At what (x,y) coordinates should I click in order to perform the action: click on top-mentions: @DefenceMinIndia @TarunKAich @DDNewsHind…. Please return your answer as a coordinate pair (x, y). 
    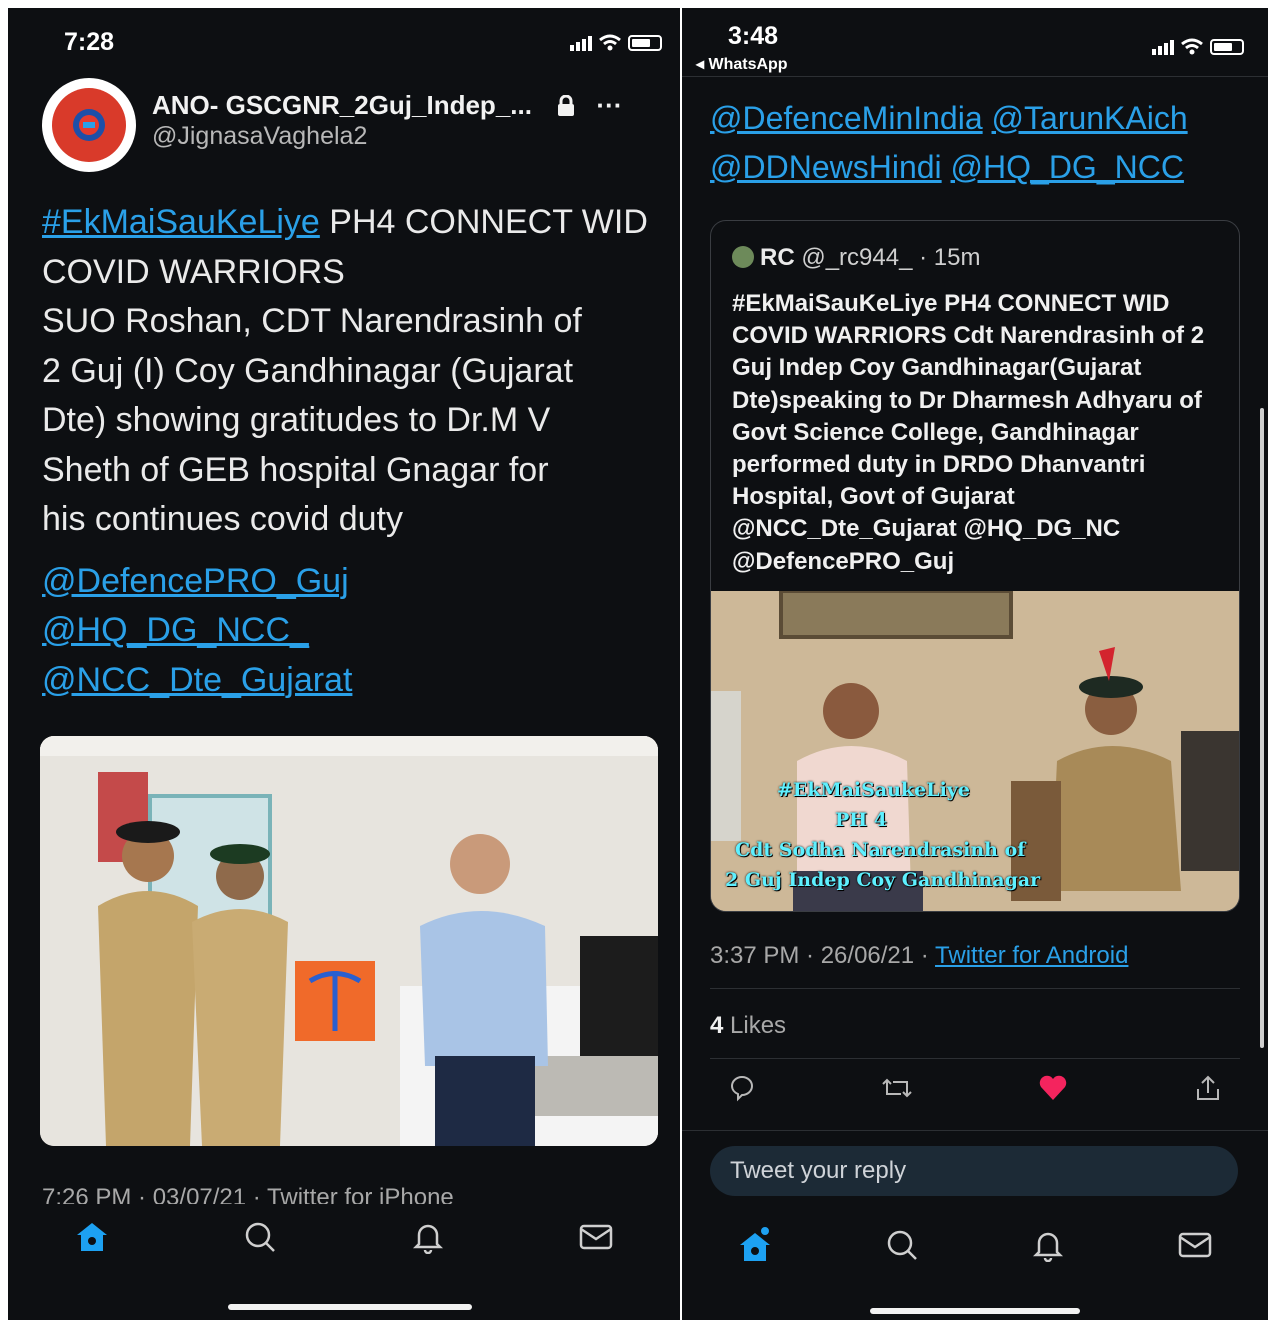
    Looking at the image, I should click on (989, 143).